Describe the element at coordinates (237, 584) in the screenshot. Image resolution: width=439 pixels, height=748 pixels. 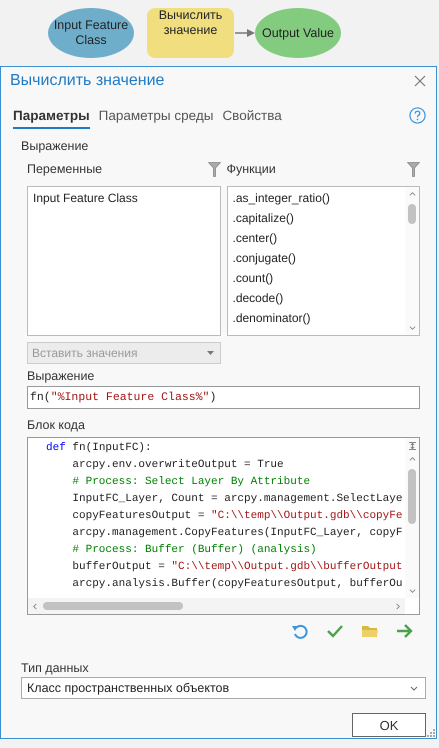
I see `code-line: arcpy.analysis.Buffer(copyFeaturesOutput, bufferOu` at that location.